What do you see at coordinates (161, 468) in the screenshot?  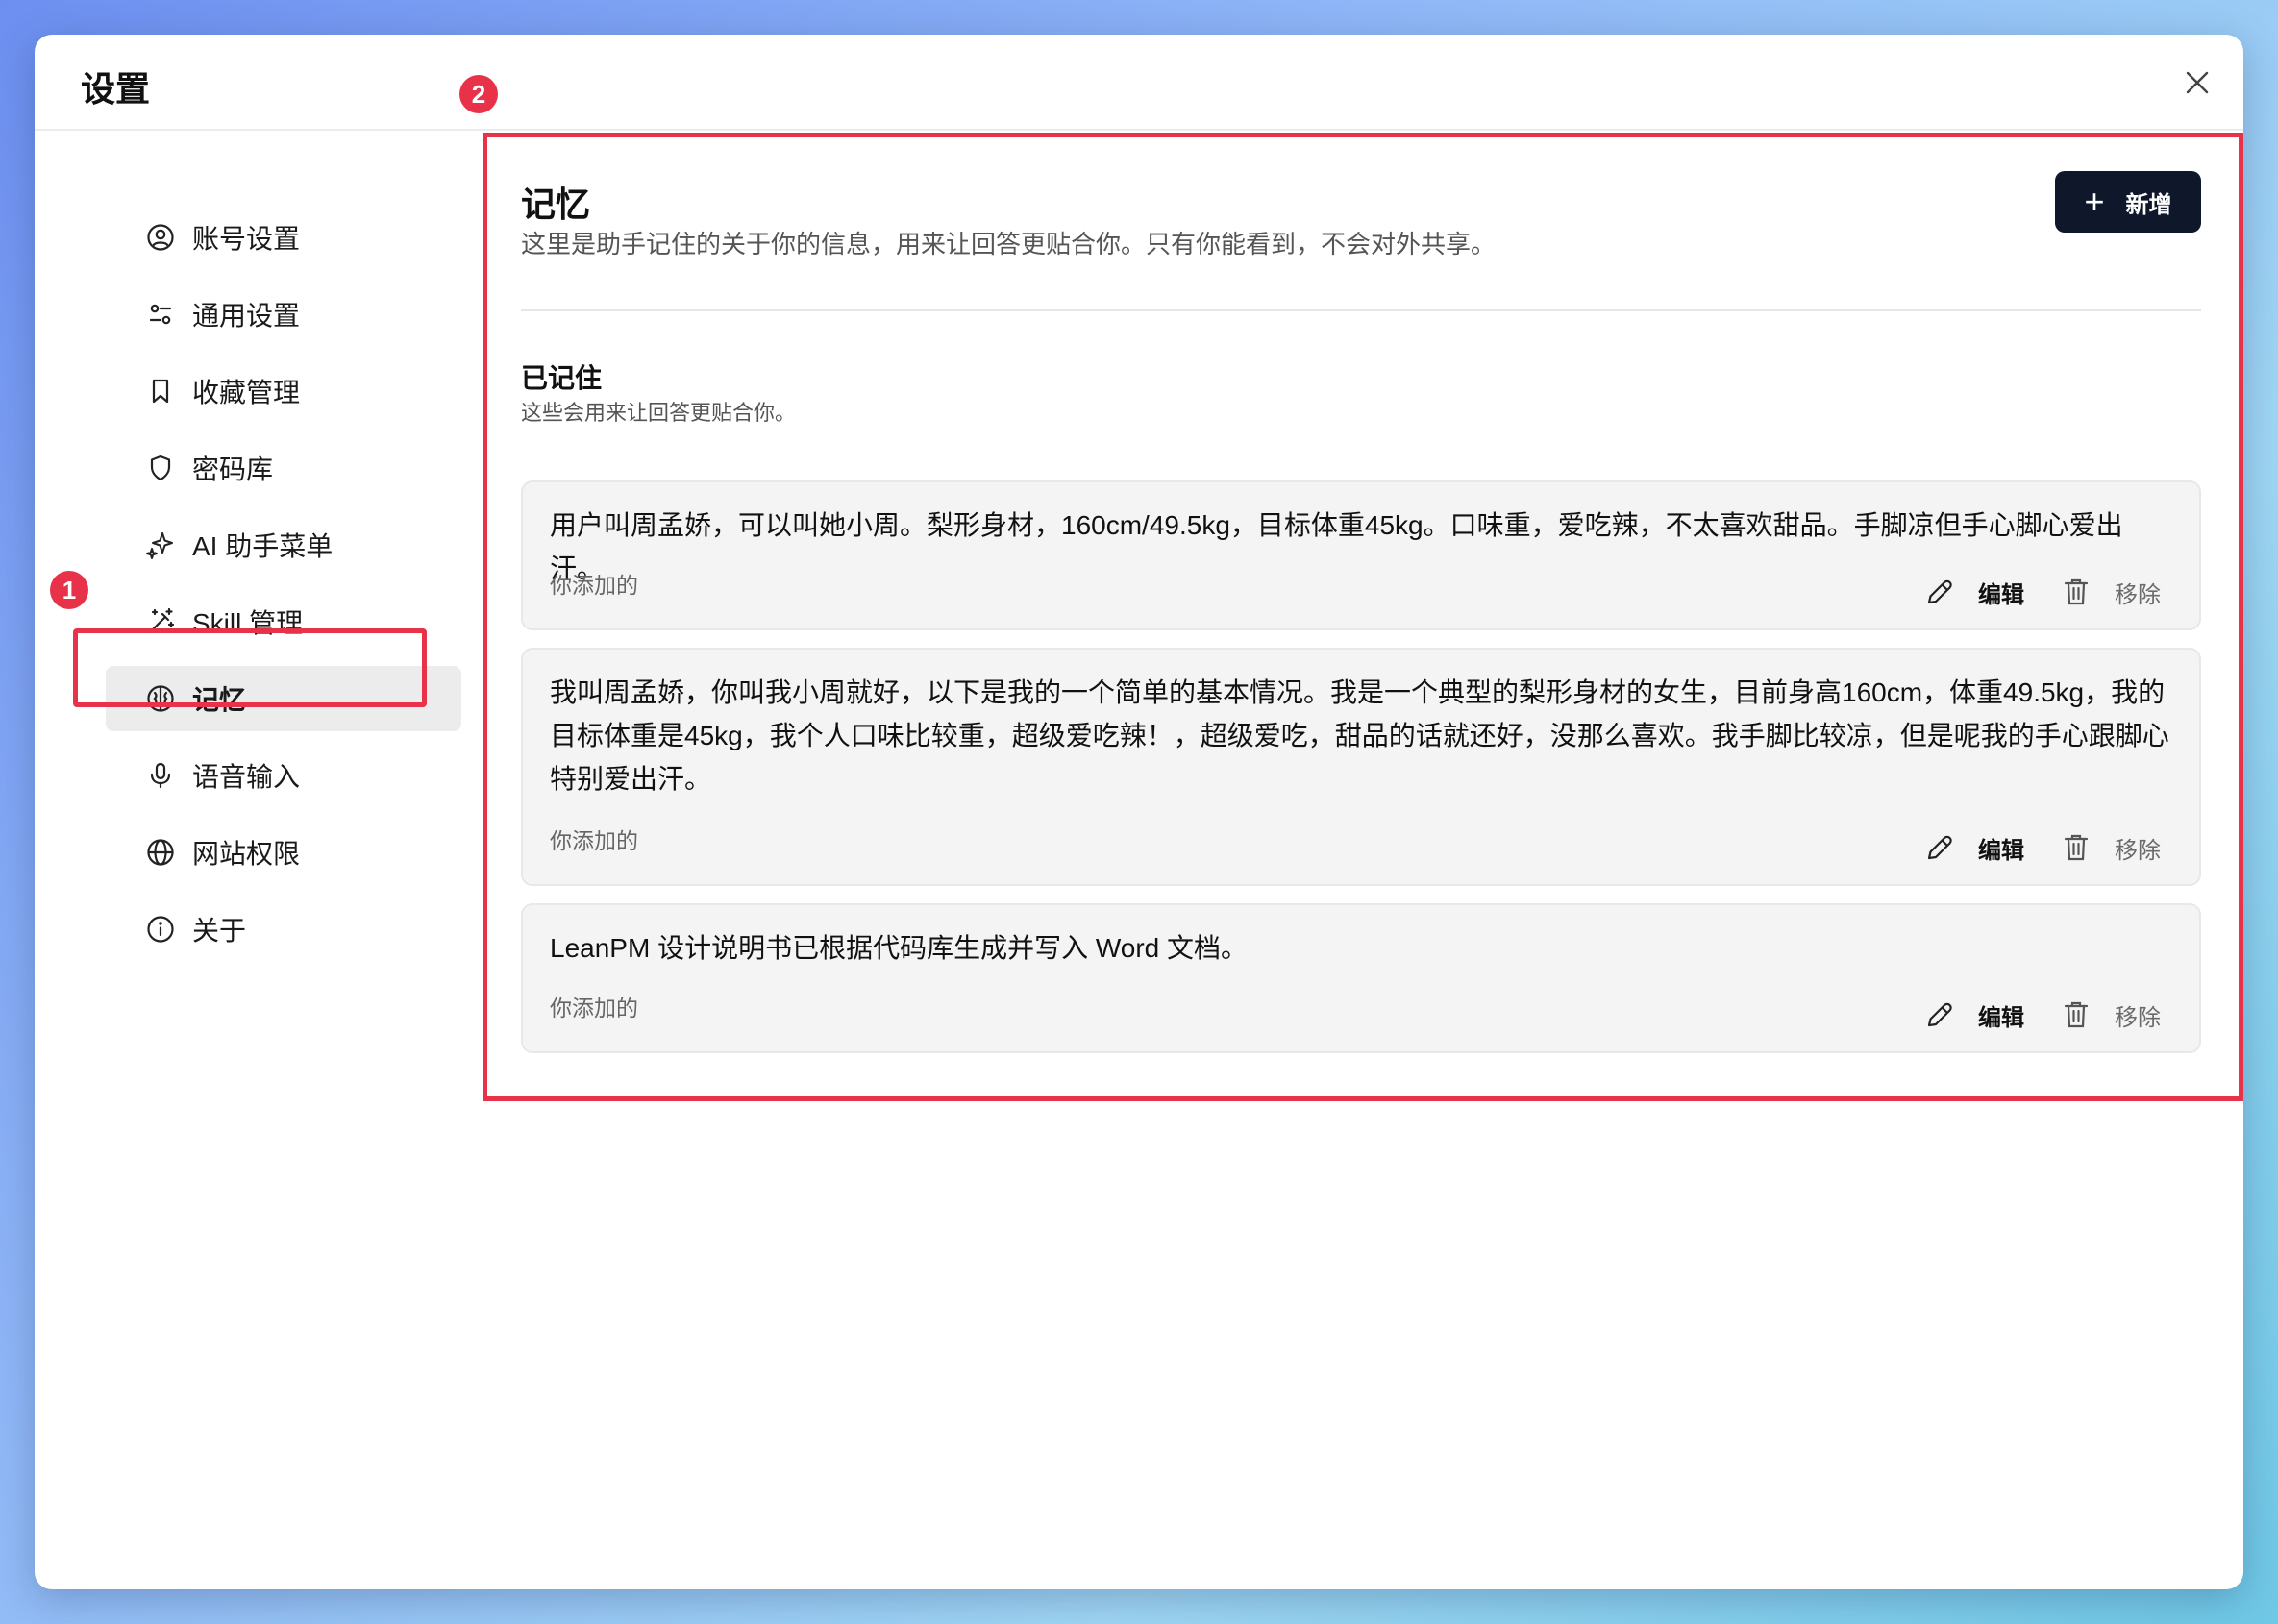 I see `shield-icon` at bounding box center [161, 468].